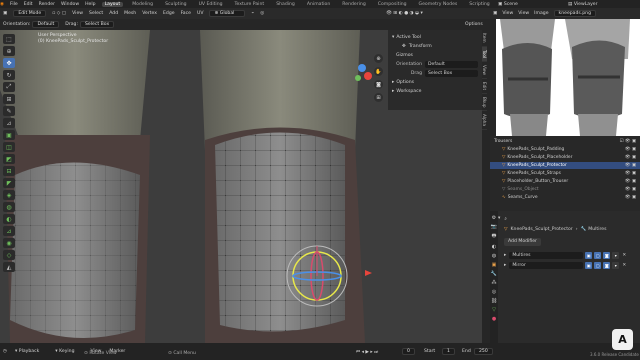  What do you see at coordinates (565, 157) in the screenshot?
I see `outliner-row: ▽ KneePads_Sculpt_Placeholder 👁 ▣` at bounding box center [565, 157].